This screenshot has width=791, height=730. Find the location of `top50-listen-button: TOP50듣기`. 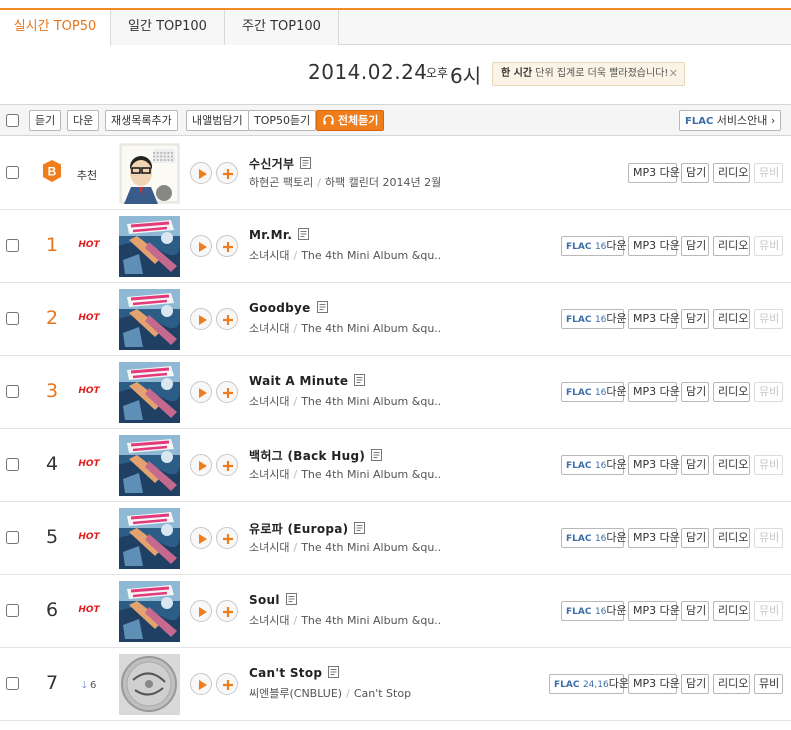

top50-listen-button: TOP50듣기 is located at coordinates (282, 120).